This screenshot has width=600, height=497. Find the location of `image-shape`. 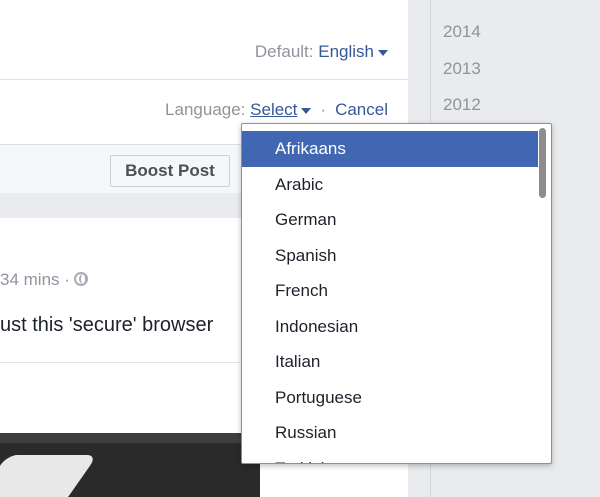

image-shape is located at coordinates (49, 476).